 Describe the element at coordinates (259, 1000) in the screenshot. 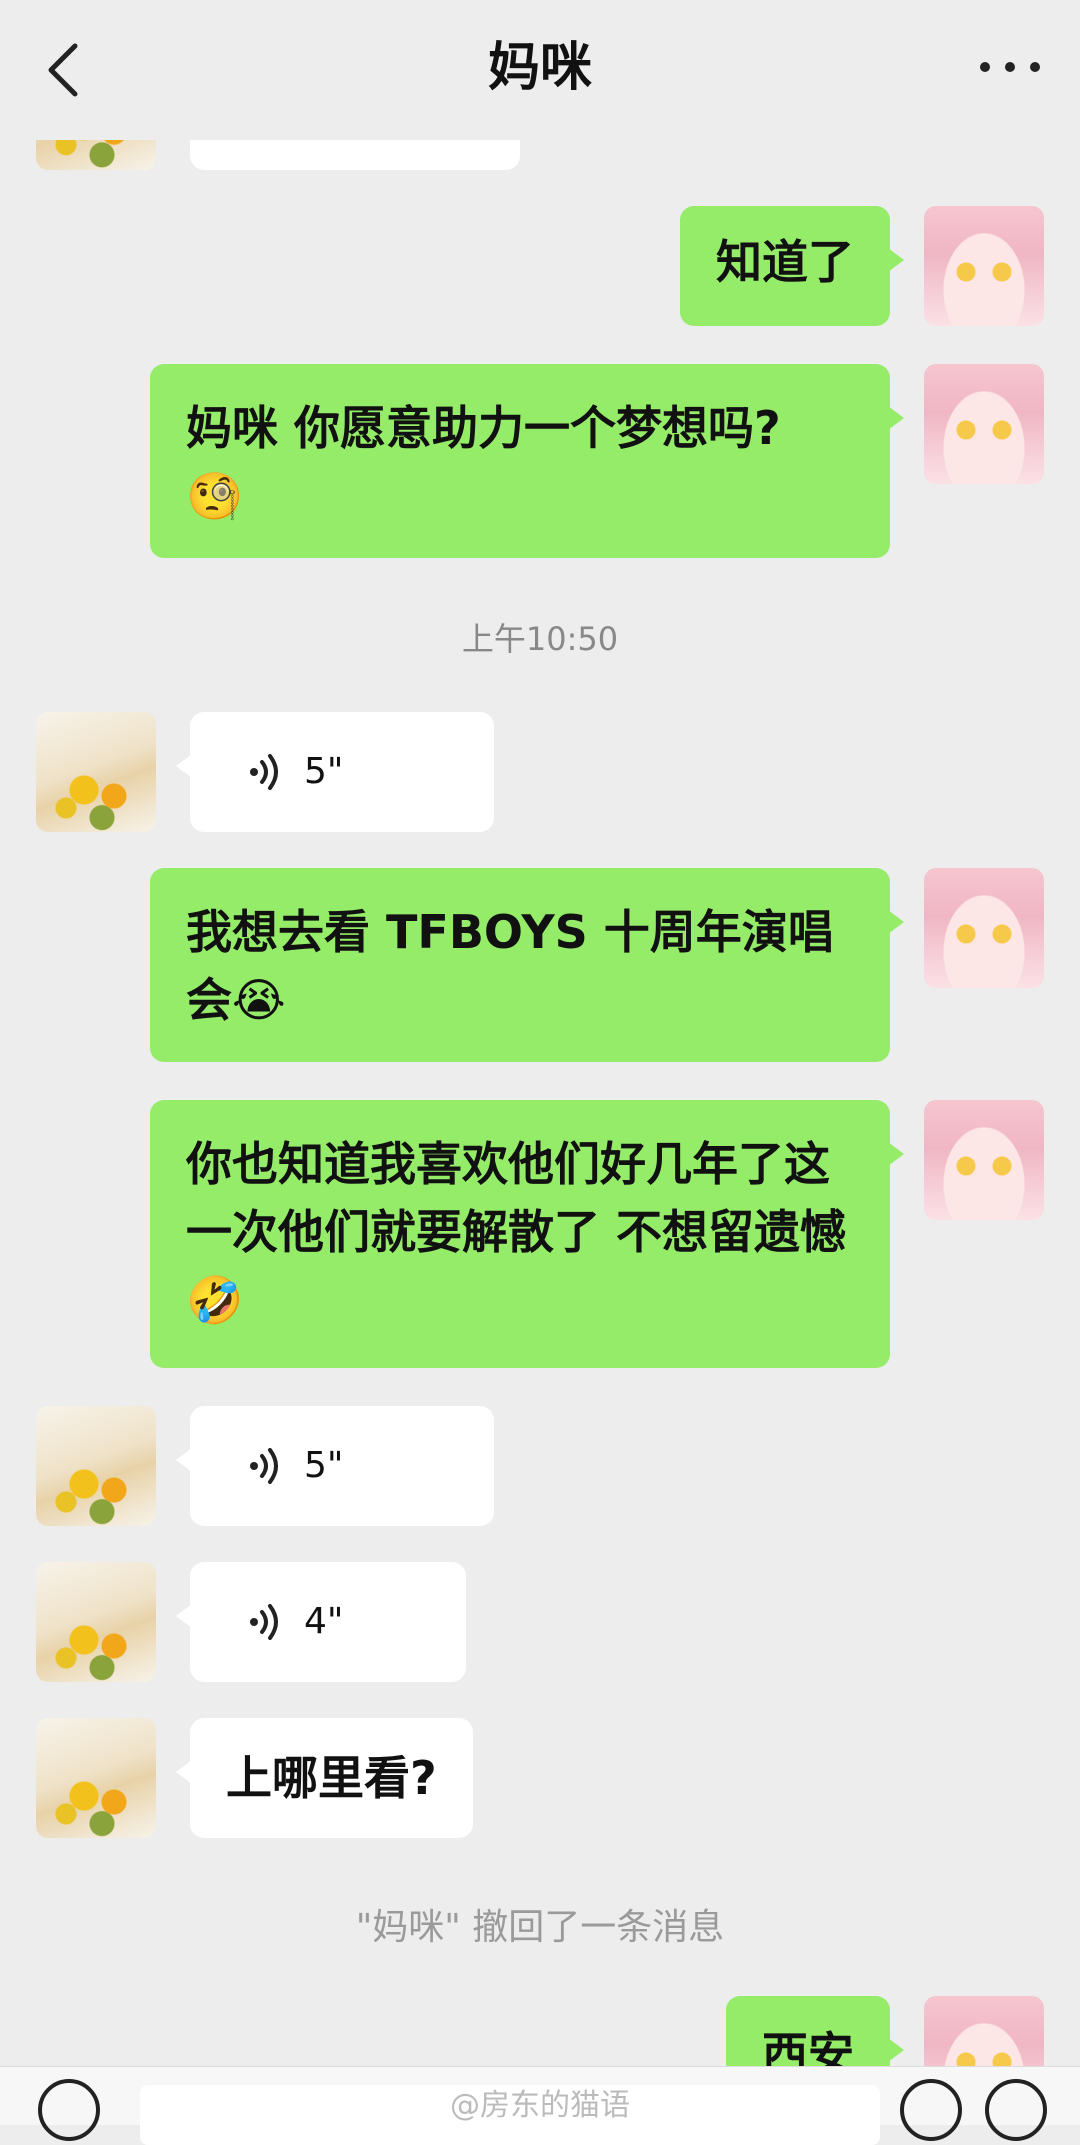

I see `crying-emoji-icon: 😭` at that location.